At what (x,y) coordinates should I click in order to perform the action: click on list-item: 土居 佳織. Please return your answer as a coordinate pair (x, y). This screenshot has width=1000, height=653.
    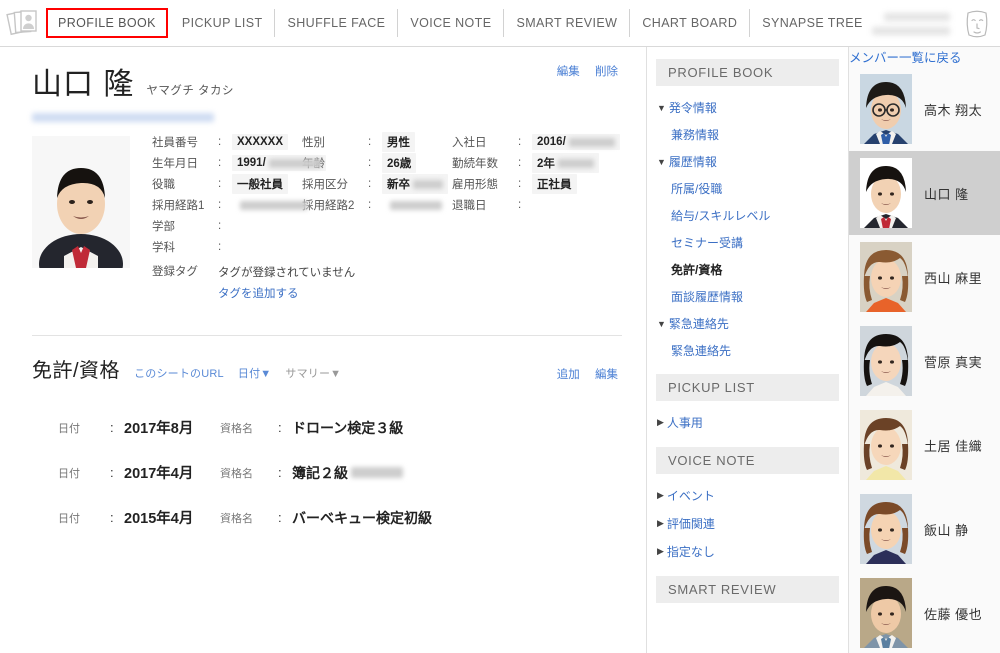
    Looking at the image, I should click on (924, 445).